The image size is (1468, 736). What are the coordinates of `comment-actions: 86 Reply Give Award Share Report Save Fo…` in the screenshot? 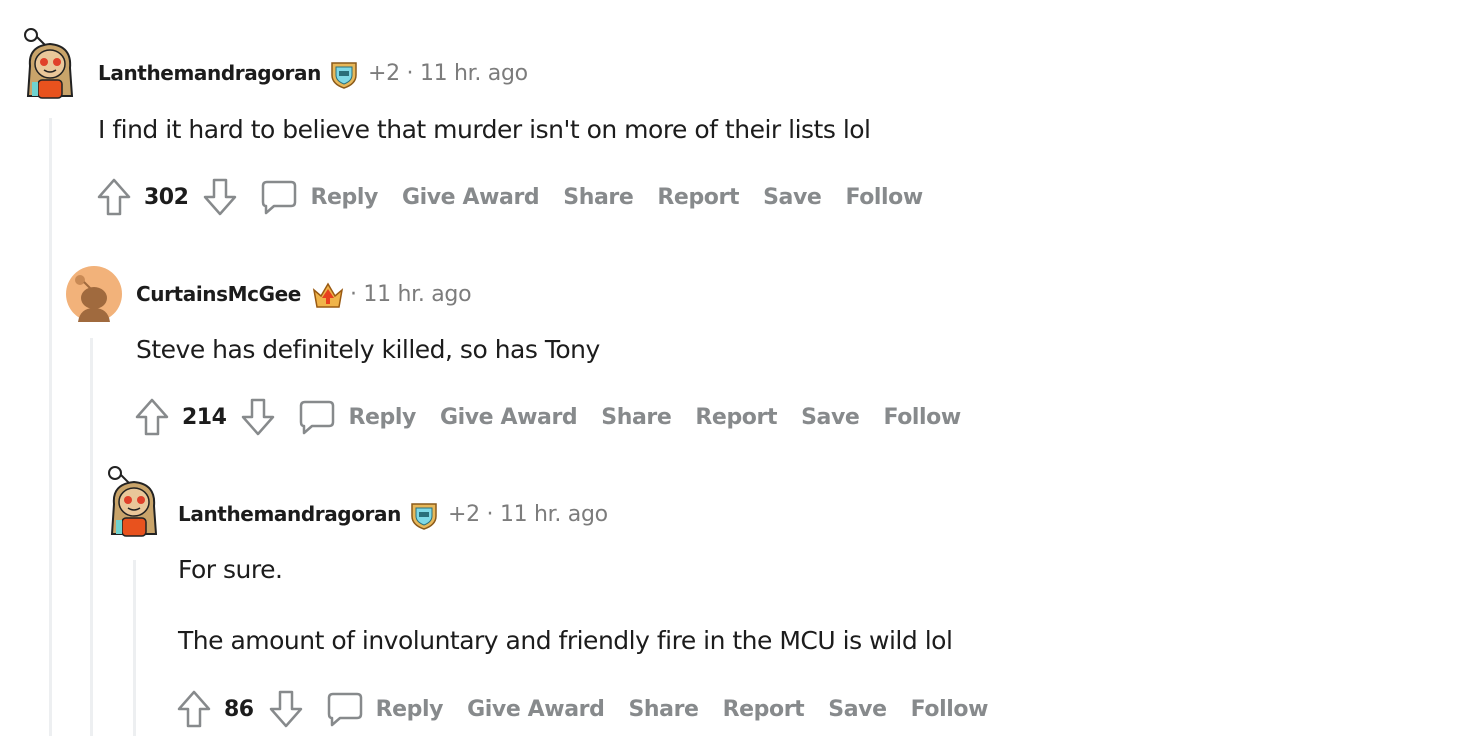 It's located at (582, 709).